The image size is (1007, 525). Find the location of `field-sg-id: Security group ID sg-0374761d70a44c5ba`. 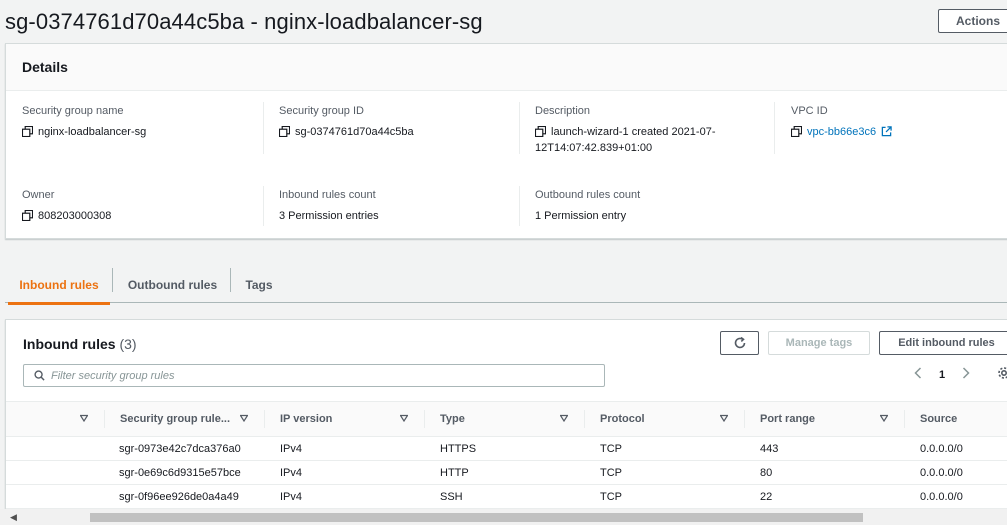

field-sg-id: Security group ID sg-0374761d70a44c5ba is located at coordinates (346, 122).